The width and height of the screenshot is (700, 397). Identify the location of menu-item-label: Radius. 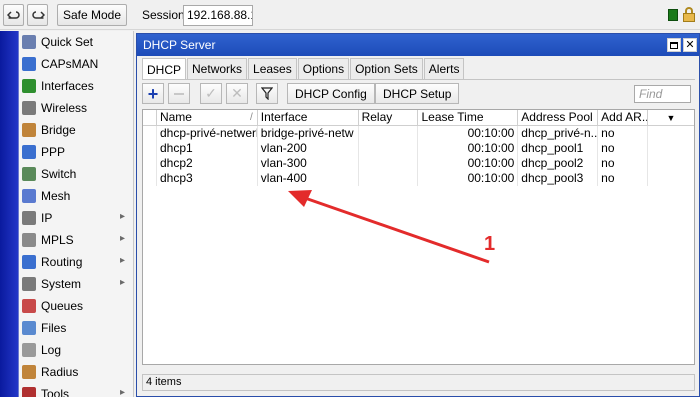
(60, 372).